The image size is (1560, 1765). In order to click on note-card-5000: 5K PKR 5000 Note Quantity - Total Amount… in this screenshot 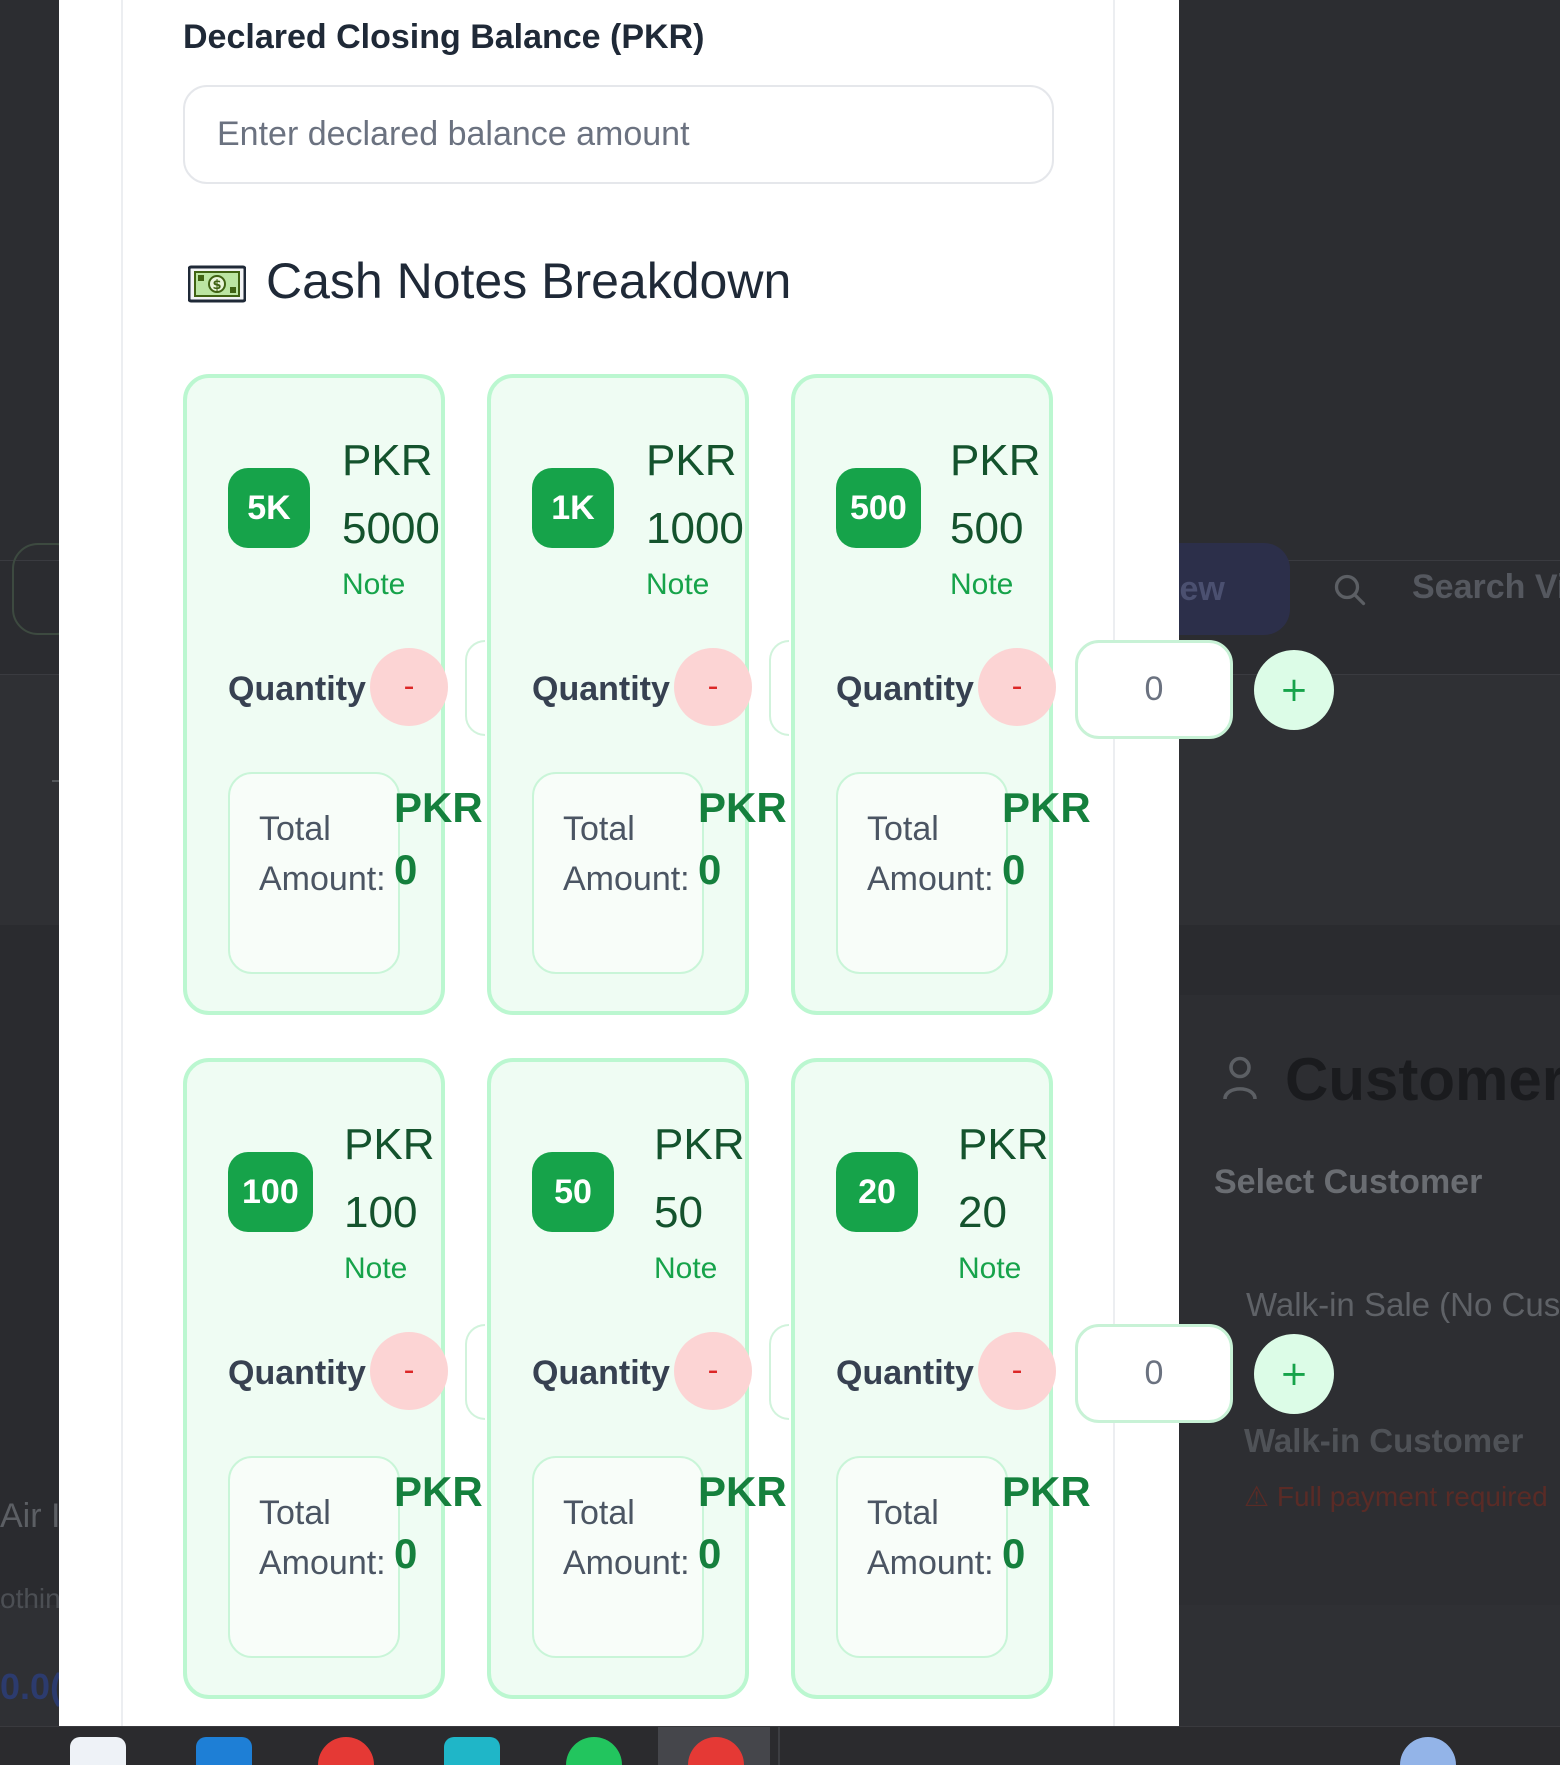, I will do `click(333, 694)`.